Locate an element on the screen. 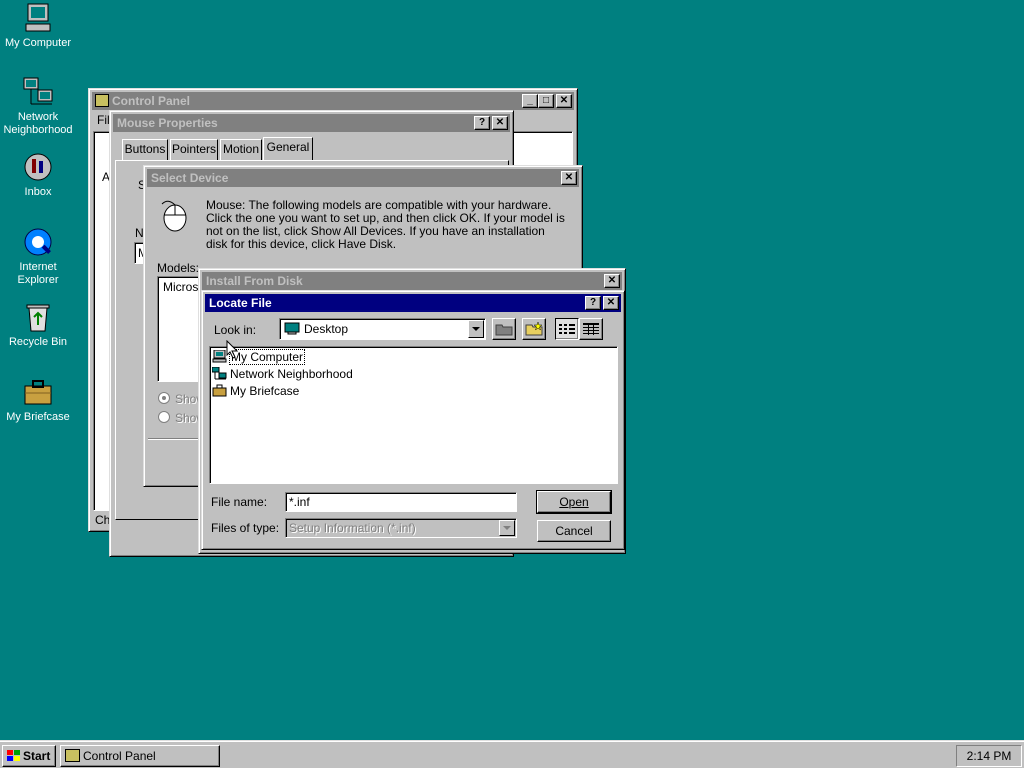 This screenshot has height=768, width=1024. desktop-icon-my-computer: My Computer is located at coordinates (38, 26).